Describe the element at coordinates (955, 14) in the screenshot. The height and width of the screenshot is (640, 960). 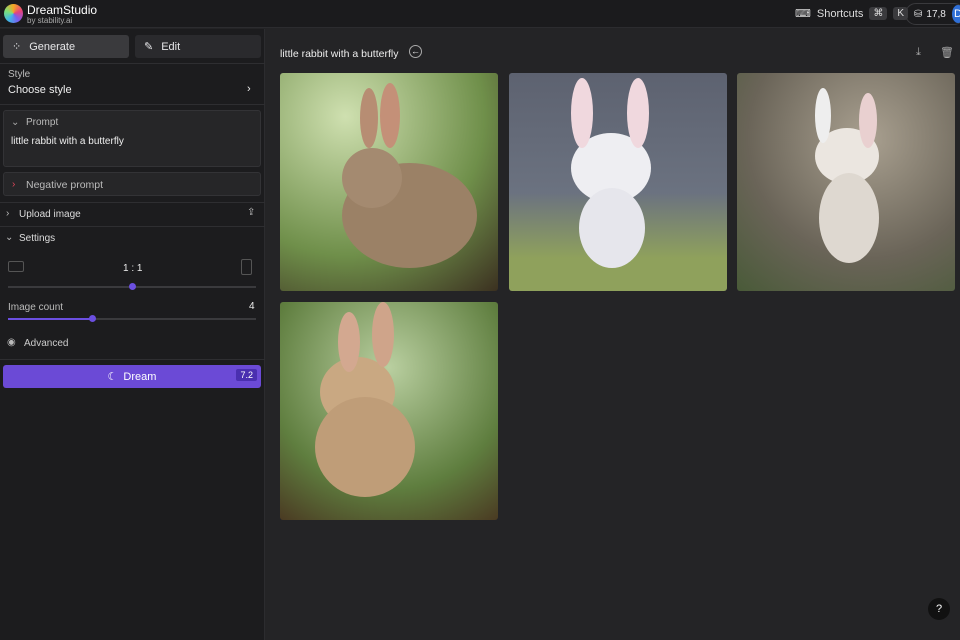
I see `avatar: D` at that location.